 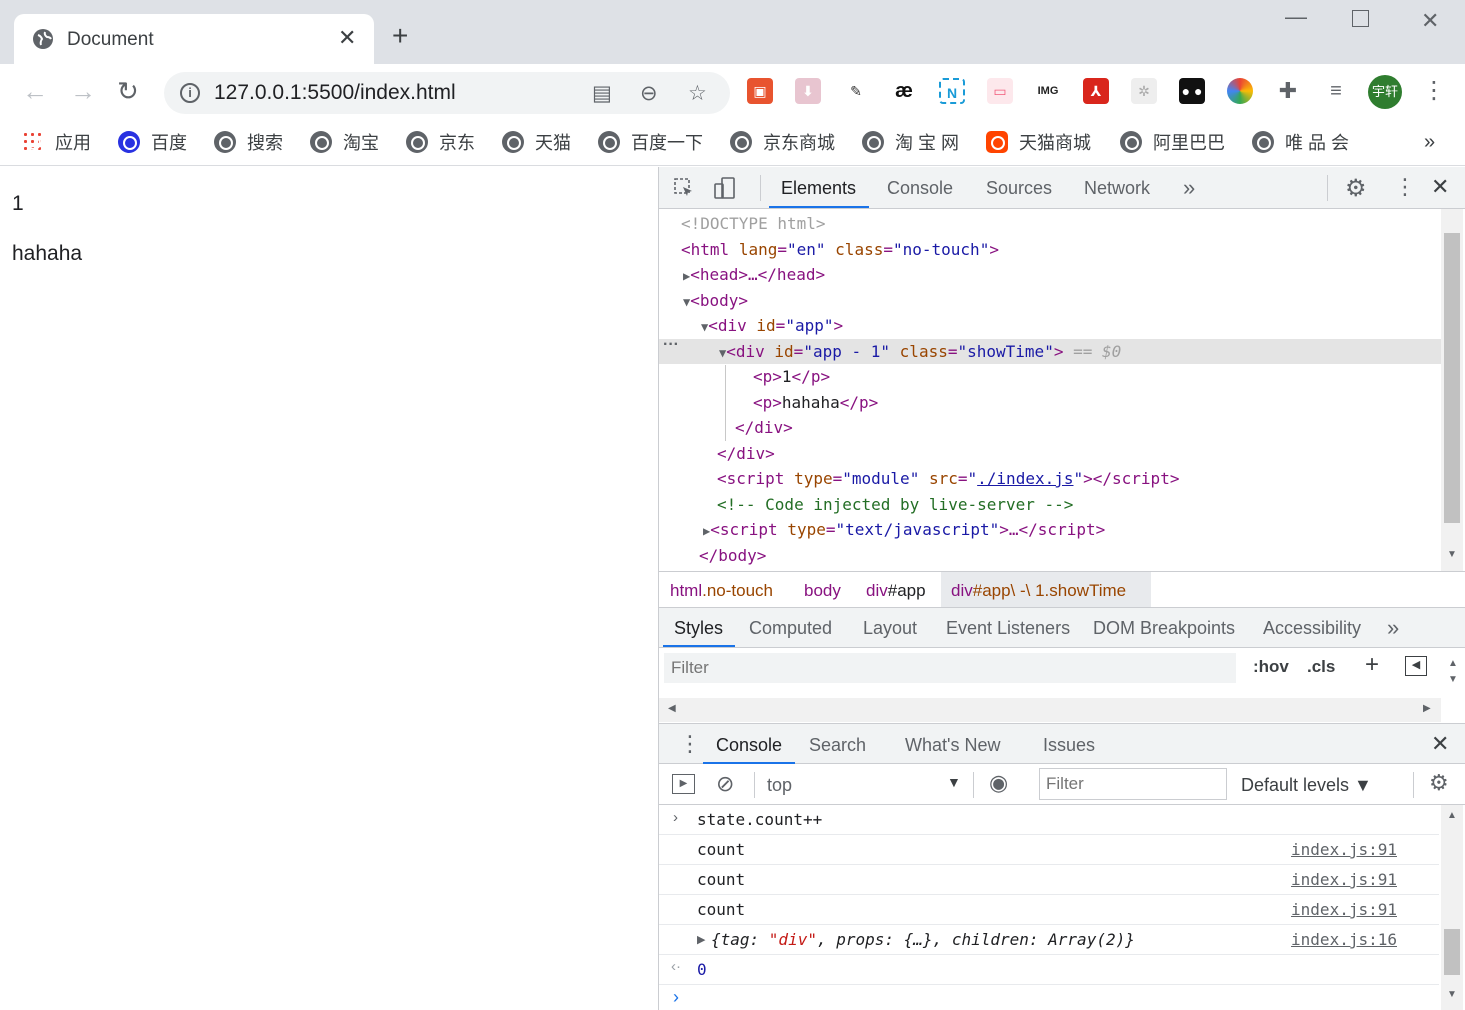 What do you see at coordinates (698, 628) in the screenshot?
I see `tab-styles: Styles` at bounding box center [698, 628].